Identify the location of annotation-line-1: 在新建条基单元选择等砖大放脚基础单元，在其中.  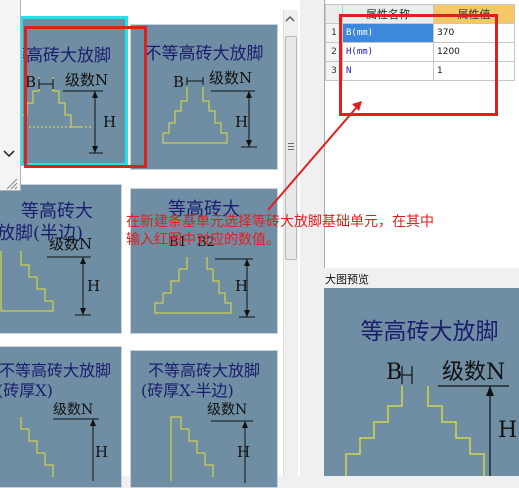
(280, 222).